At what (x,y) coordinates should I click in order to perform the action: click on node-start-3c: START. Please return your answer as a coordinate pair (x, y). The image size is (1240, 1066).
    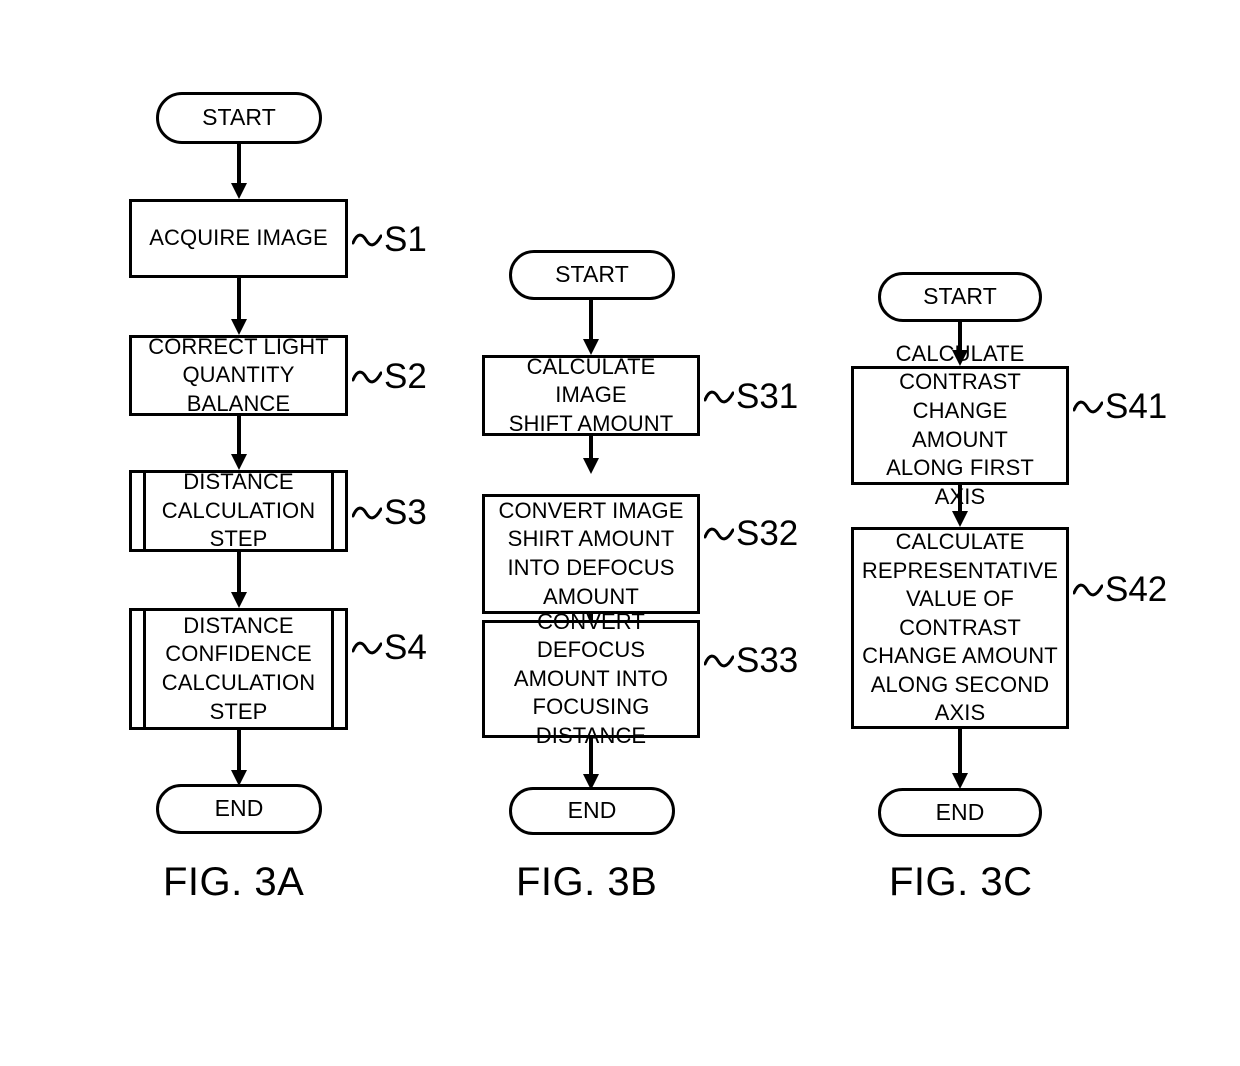
    Looking at the image, I should click on (960, 297).